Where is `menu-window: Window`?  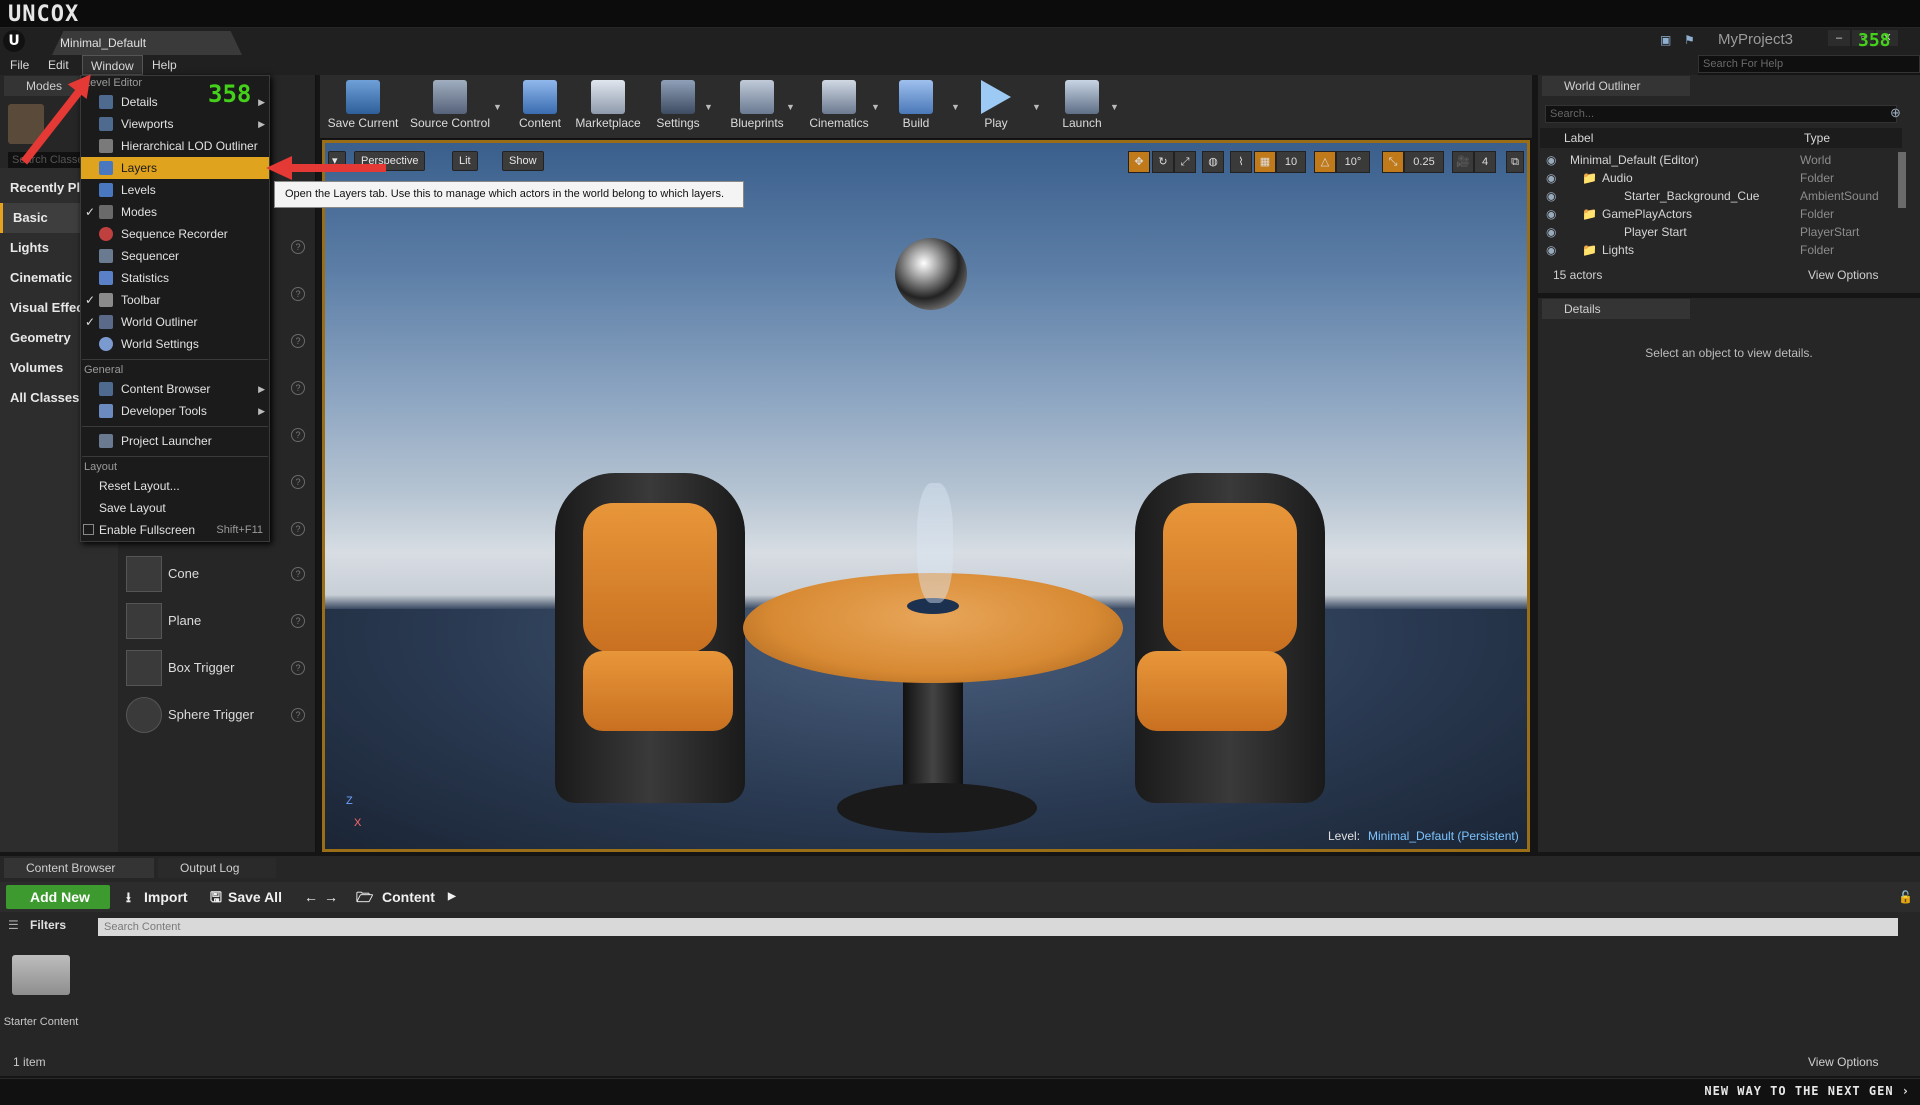
menu-window: Window is located at coordinates (112, 65).